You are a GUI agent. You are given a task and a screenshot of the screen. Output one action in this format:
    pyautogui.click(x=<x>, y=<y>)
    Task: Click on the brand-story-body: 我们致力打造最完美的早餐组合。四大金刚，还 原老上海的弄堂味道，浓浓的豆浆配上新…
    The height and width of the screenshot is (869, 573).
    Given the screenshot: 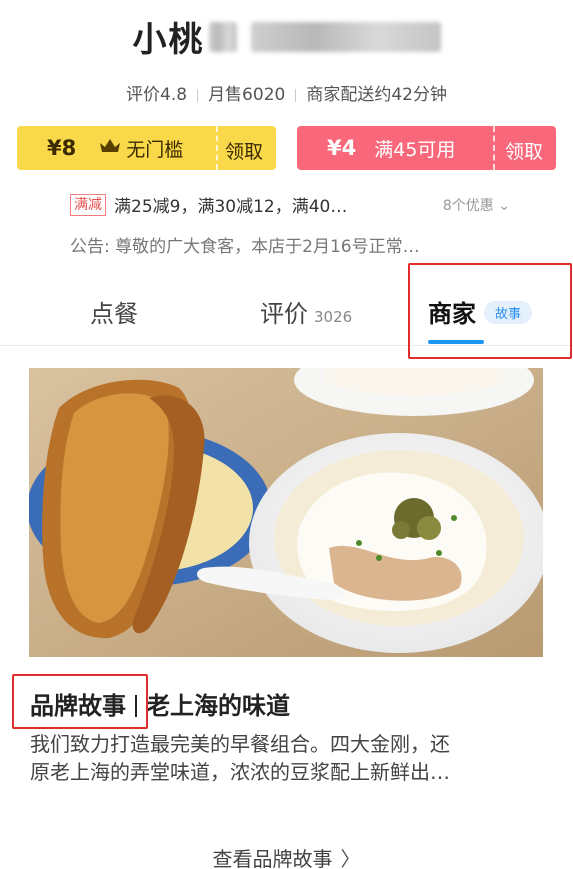 What is the action you would take?
    pyautogui.click(x=285, y=758)
    